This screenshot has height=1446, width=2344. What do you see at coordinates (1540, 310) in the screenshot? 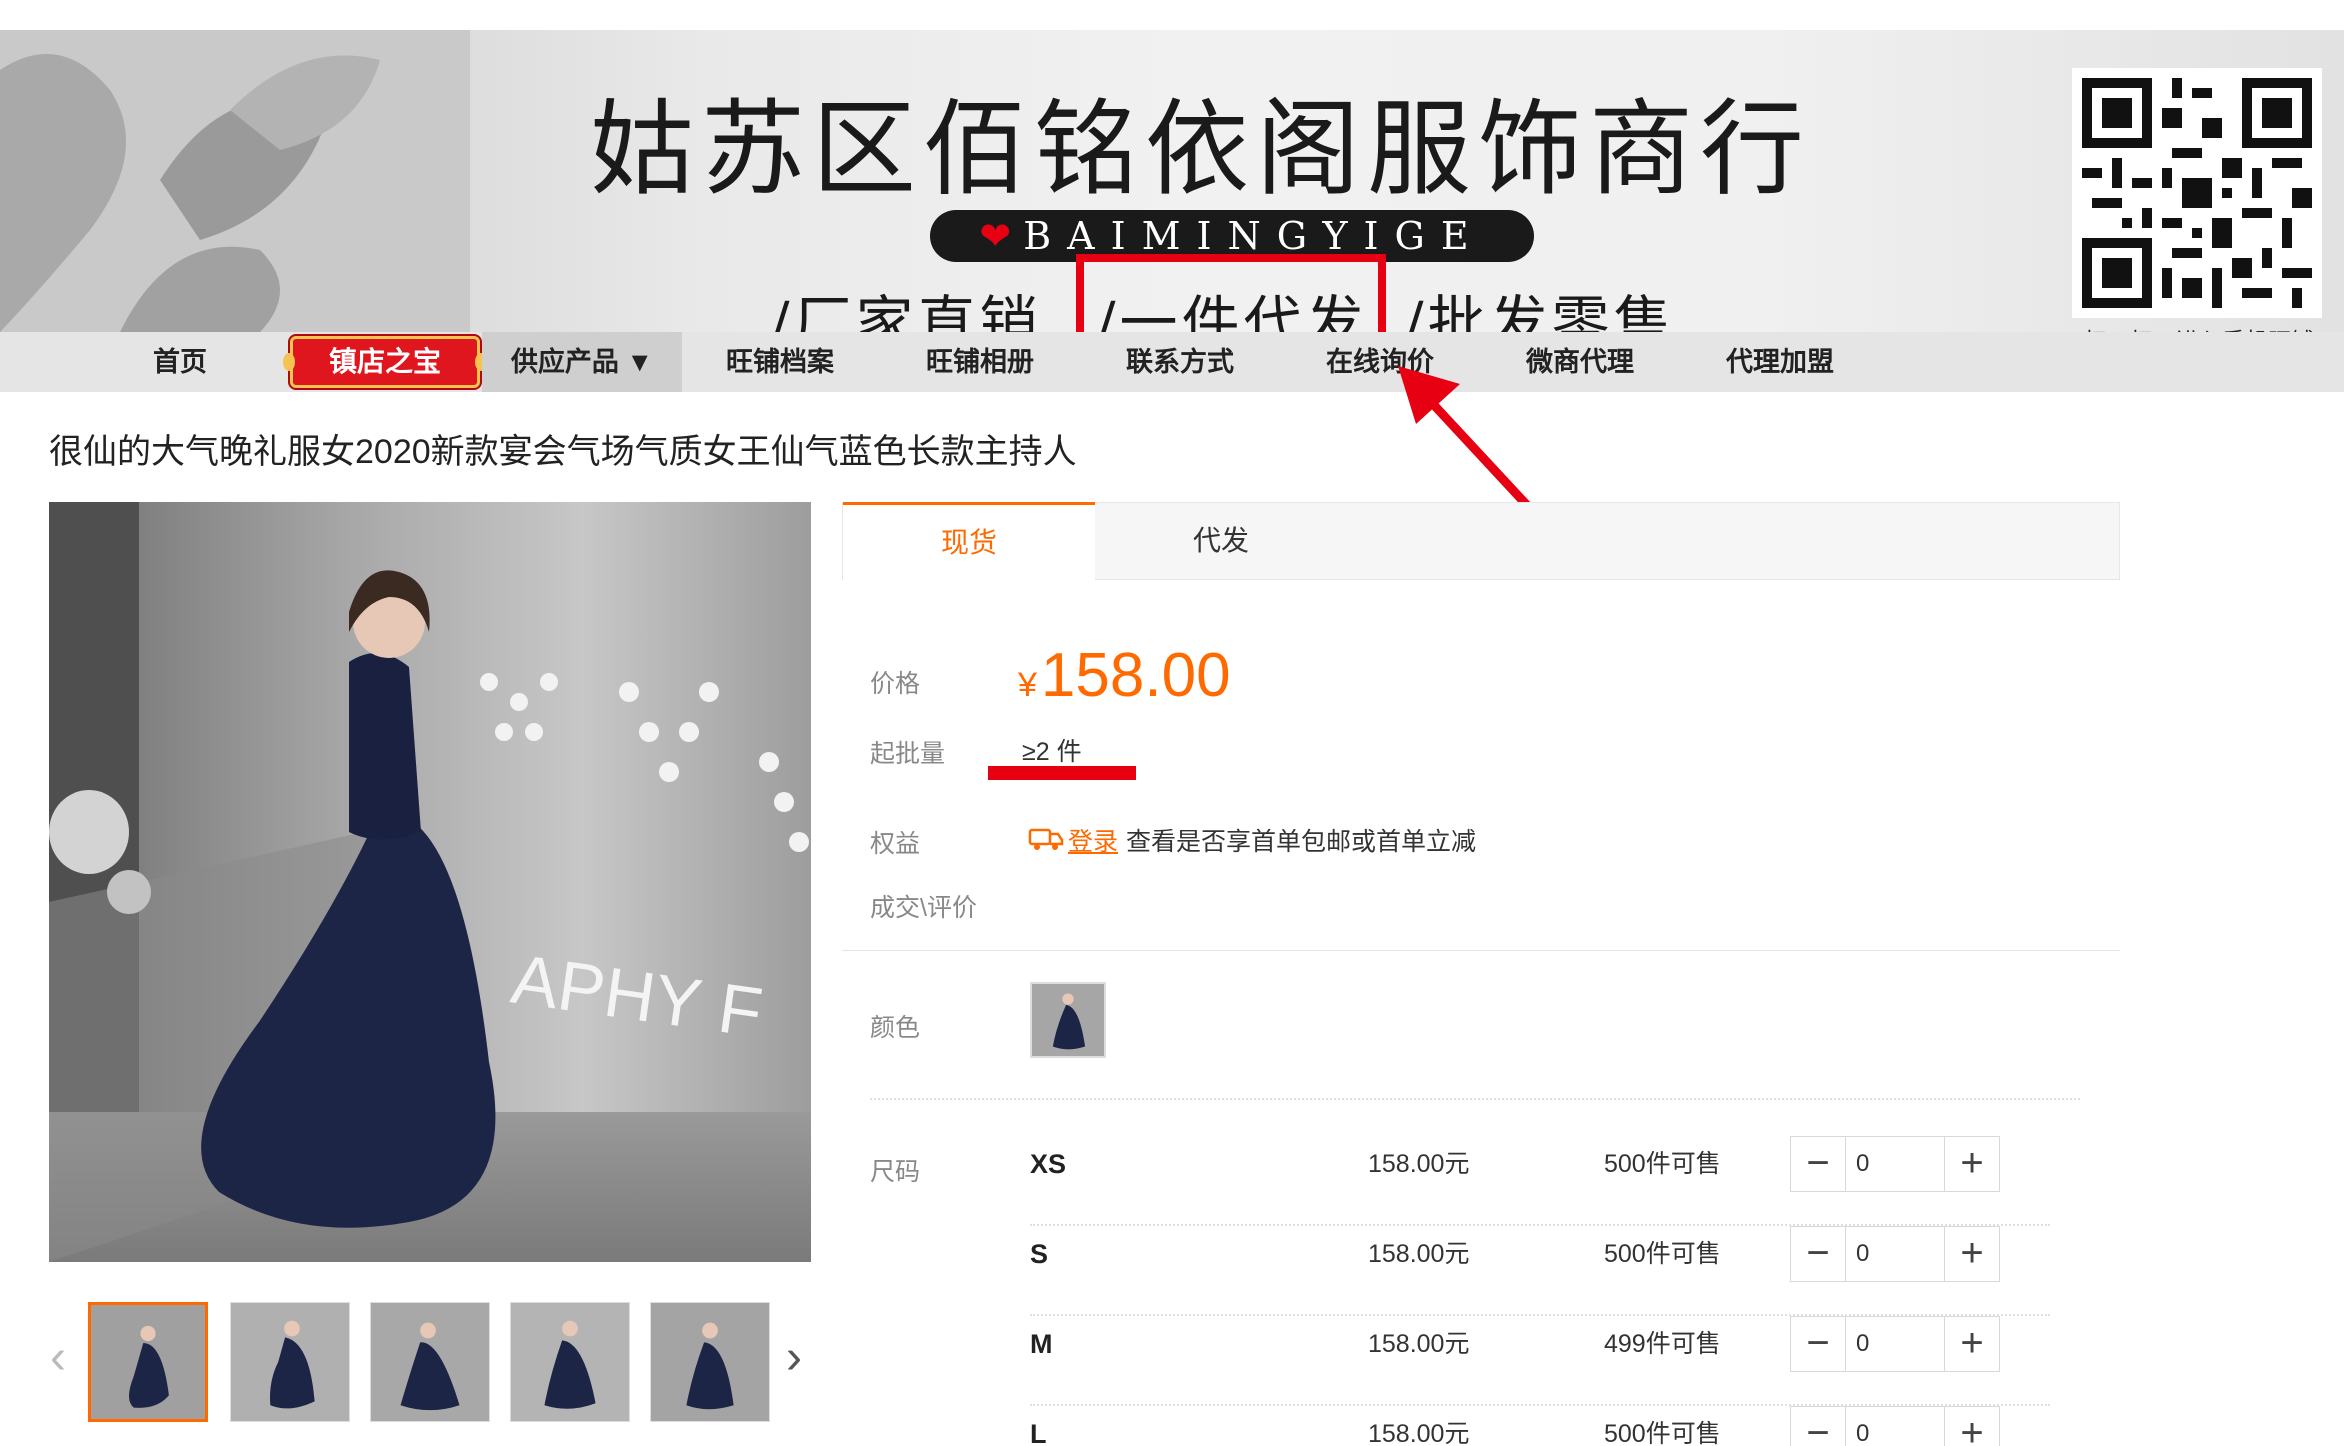
I see `tagline-wholesale-retail: /批发零售` at bounding box center [1540, 310].